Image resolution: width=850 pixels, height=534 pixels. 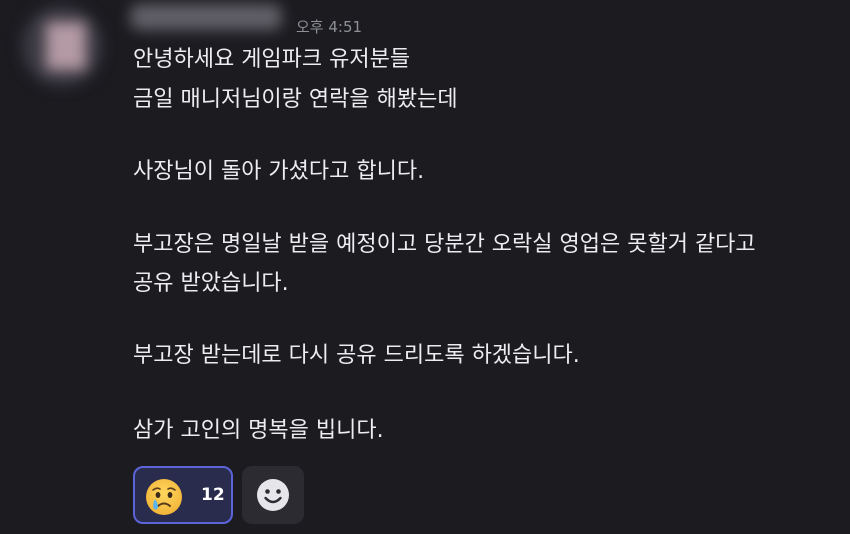 What do you see at coordinates (206, 17) in the screenshot?
I see `author-name-redacted` at bounding box center [206, 17].